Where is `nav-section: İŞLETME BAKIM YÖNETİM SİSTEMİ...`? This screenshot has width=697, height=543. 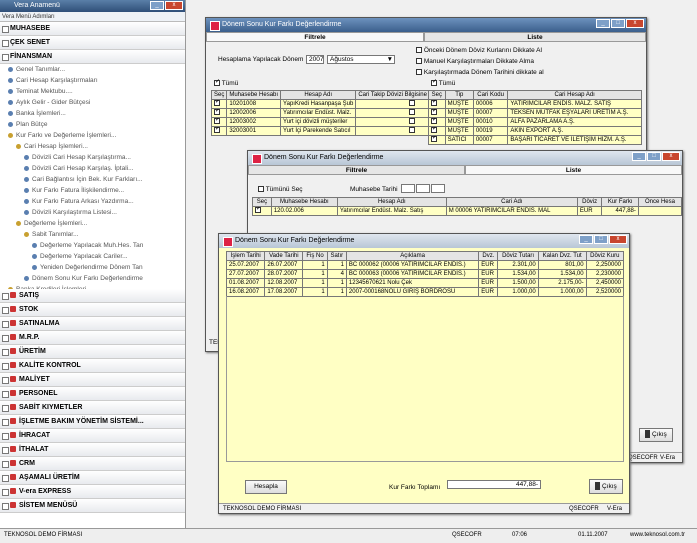 nav-section: İŞLETME BAKIM YÖNETİM SİSTEMİ... is located at coordinates (92, 422).